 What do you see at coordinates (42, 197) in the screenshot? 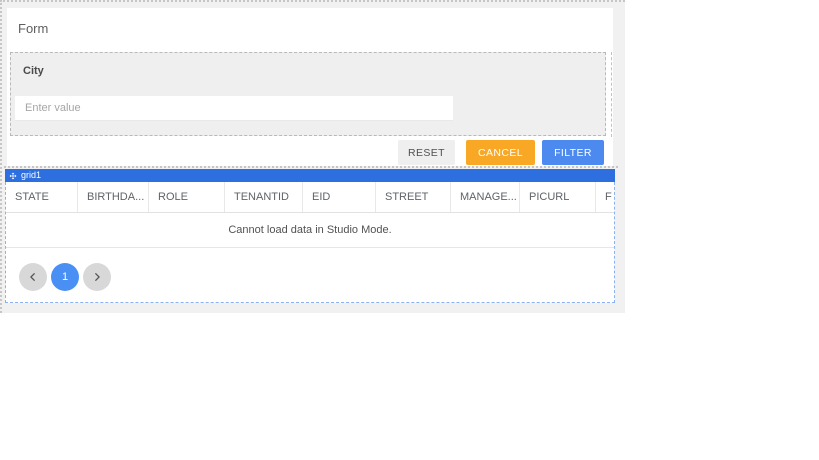
I see `column-header-state: STATE` at bounding box center [42, 197].